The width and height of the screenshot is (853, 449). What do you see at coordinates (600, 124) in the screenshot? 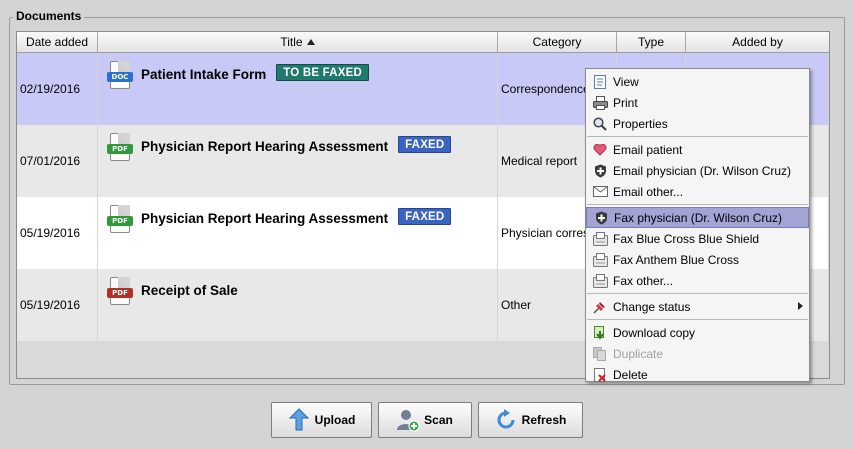
I see `magnifier-icon` at bounding box center [600, 124].